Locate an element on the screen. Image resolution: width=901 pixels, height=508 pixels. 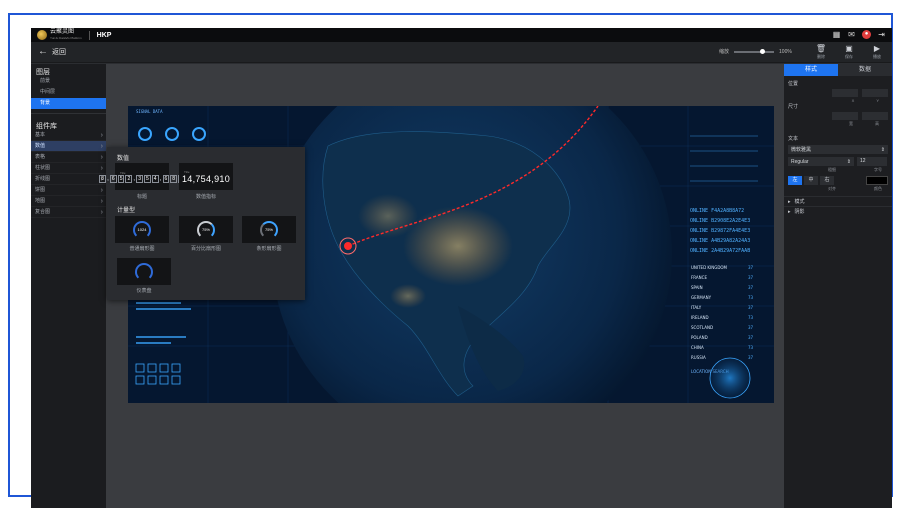
logo-subtext: YunJu DataVis Platform is located at coordinates (66, 38).